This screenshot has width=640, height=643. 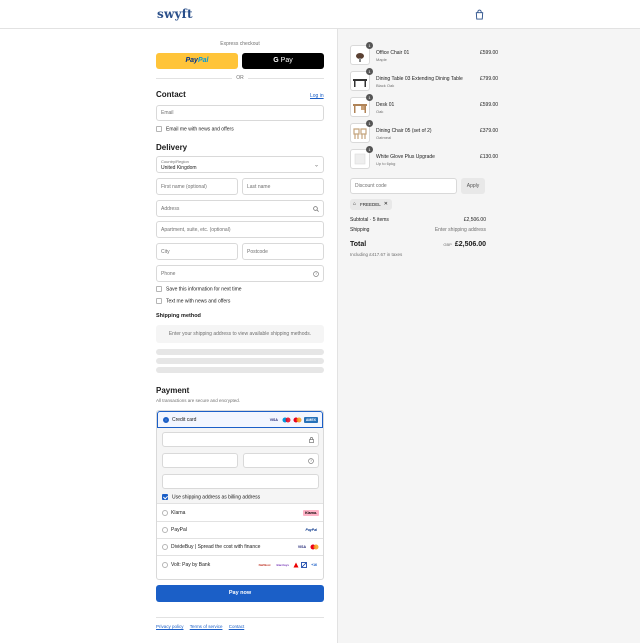 What do you see at coordinates (240, 439) in the screenshot?
I see `card-number-field` at bounding box center [240, 439].